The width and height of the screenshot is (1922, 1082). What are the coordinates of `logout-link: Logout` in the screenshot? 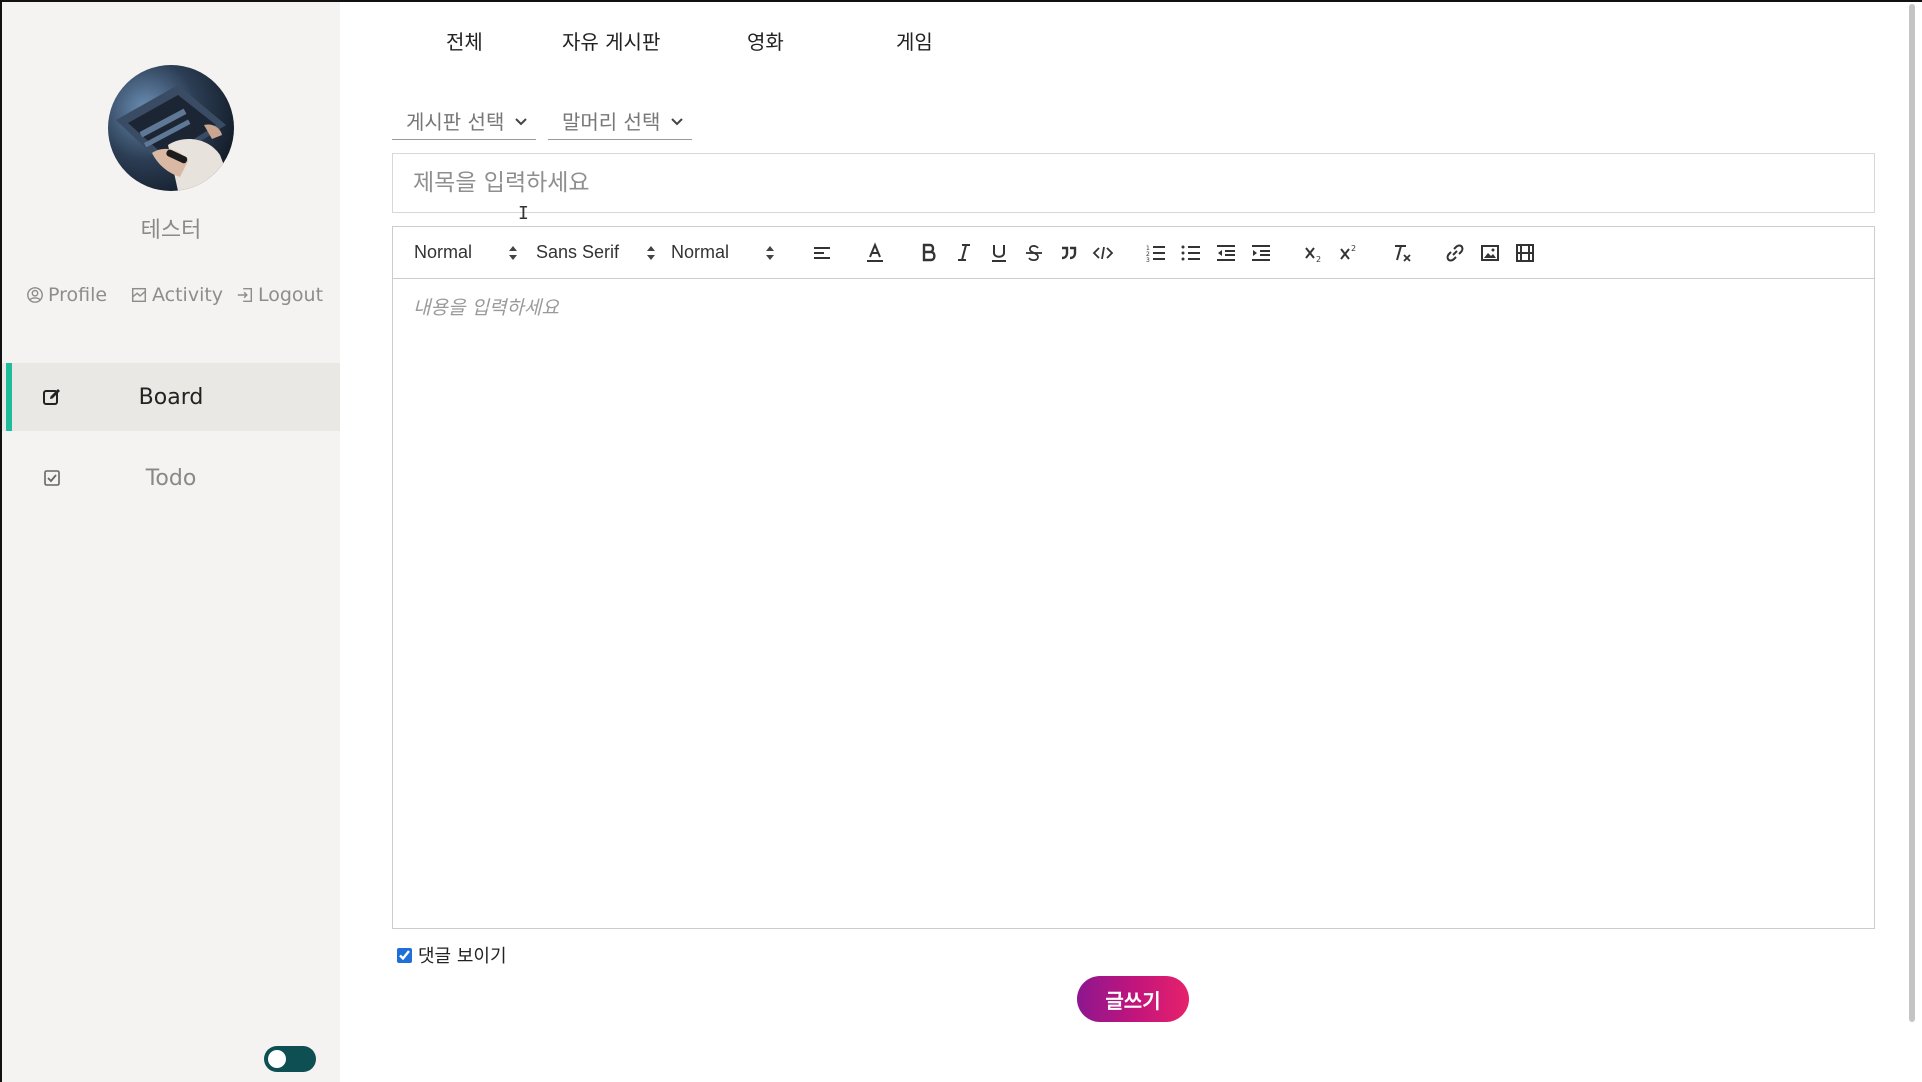 It's located at (279, 295).